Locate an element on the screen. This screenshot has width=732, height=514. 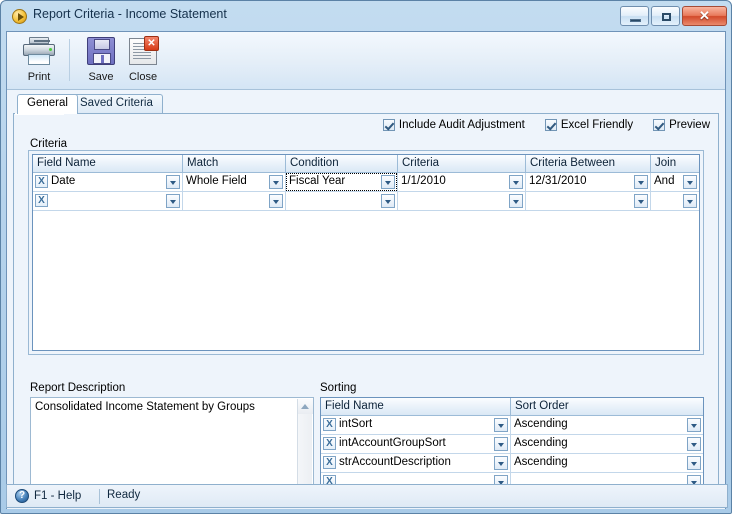
help-button: ? F1 - Help is located at coordinates (48, 496).